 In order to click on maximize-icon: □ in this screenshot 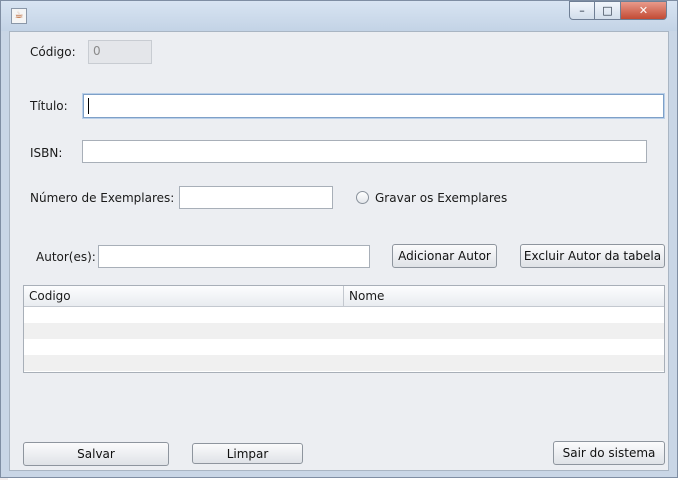, I will do `click(607, 10)`.